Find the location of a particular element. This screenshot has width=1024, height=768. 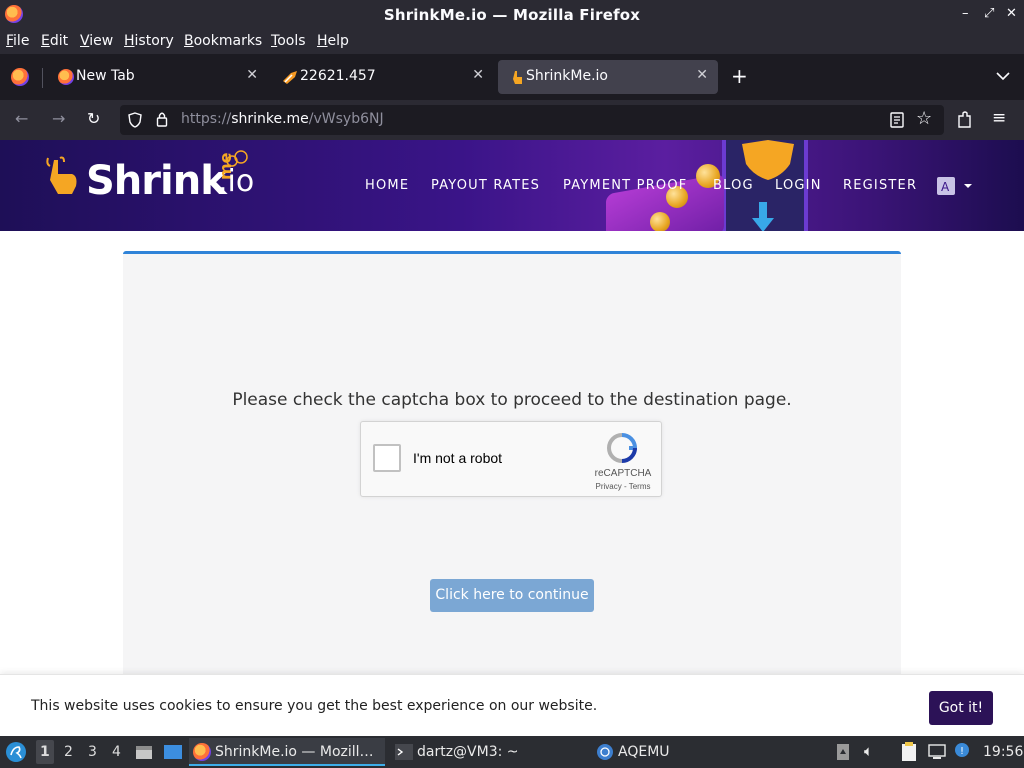

nav-blog: BLOG is located at coordinates (733, 185).